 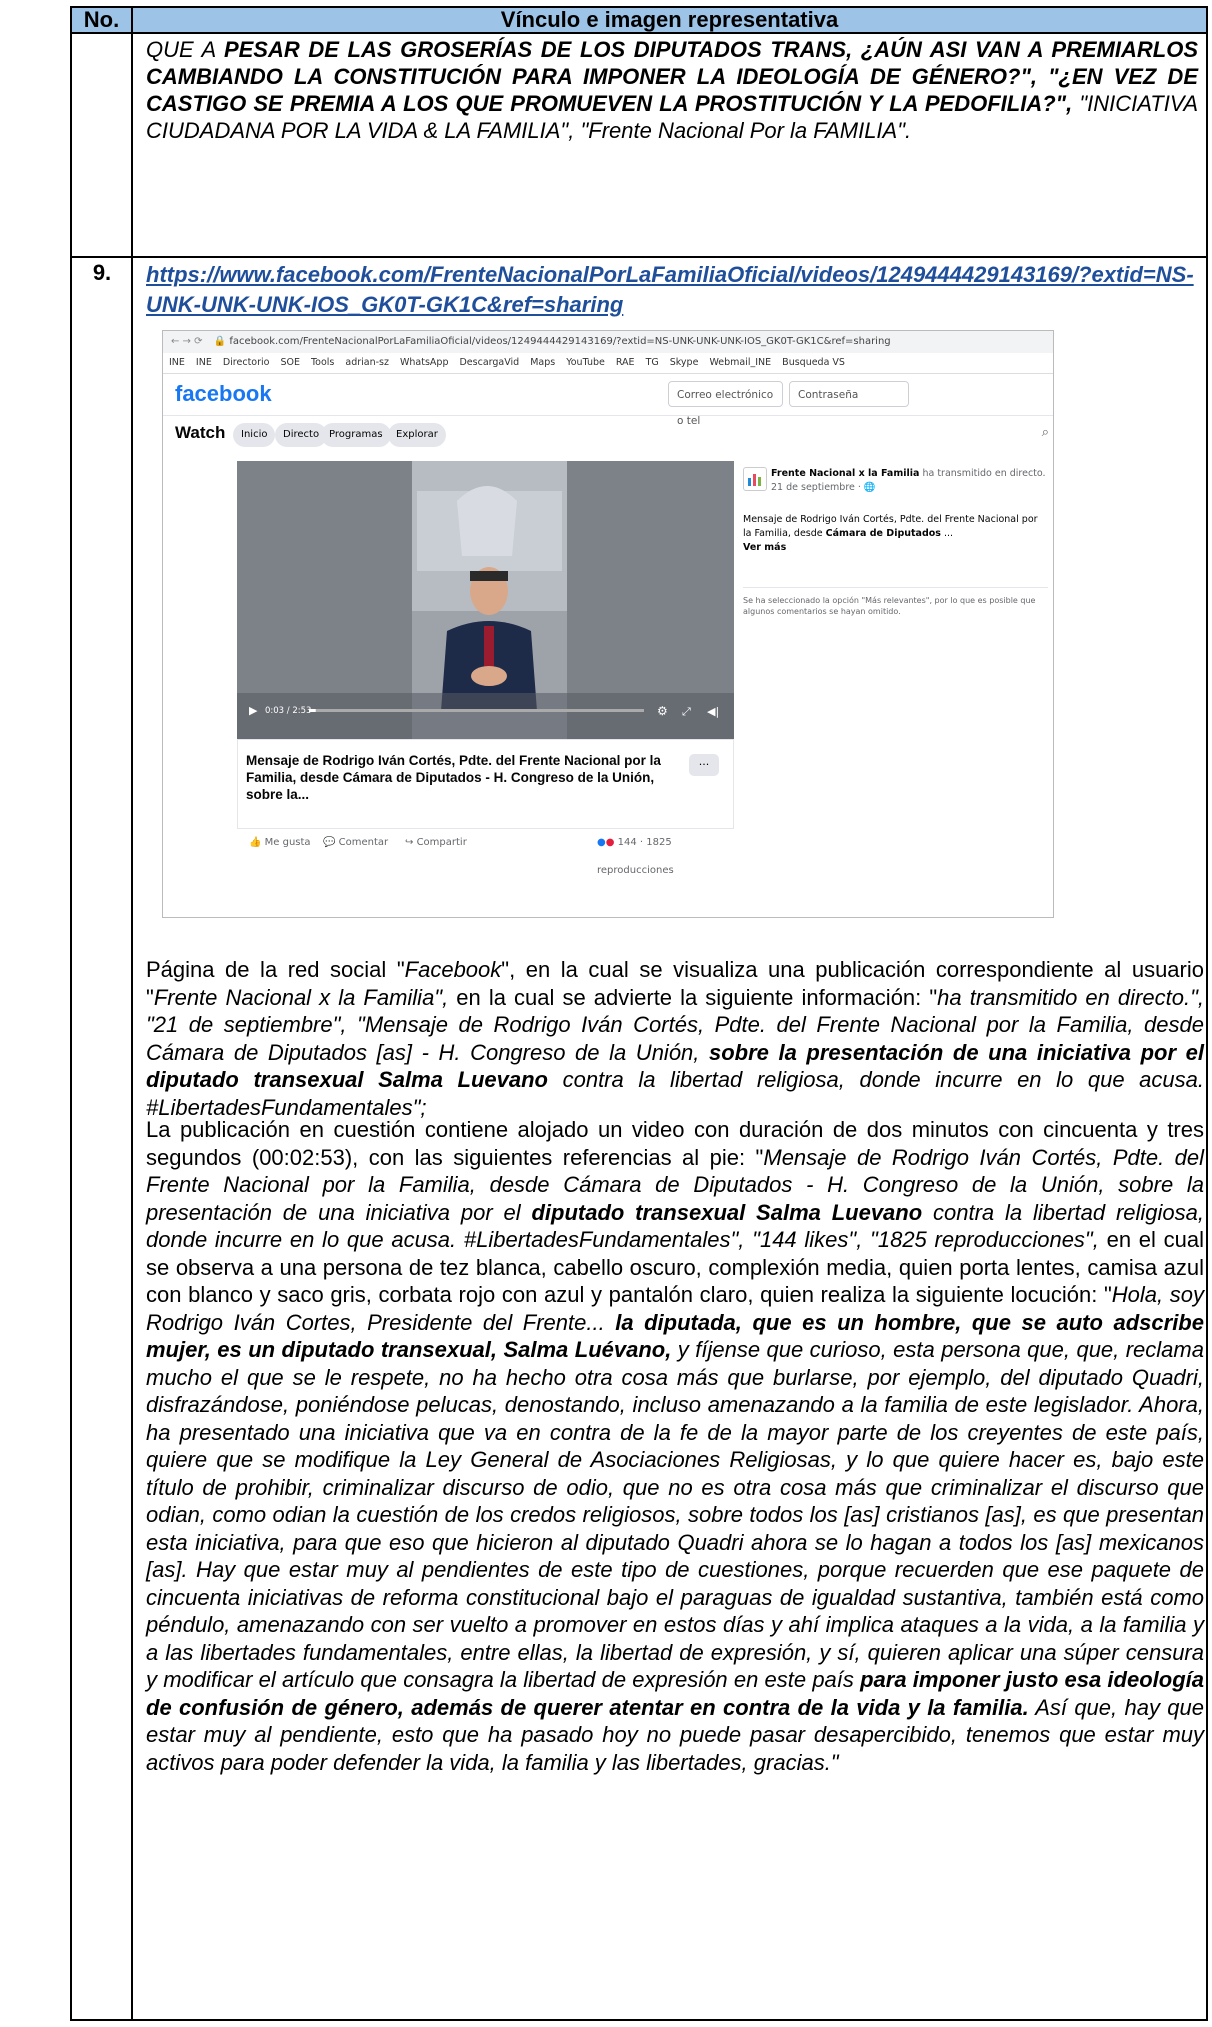 What do you see at coordinates (253, 710) in the screenshot?
I see `play-icon: ▶` at bounding box center [253, 710].